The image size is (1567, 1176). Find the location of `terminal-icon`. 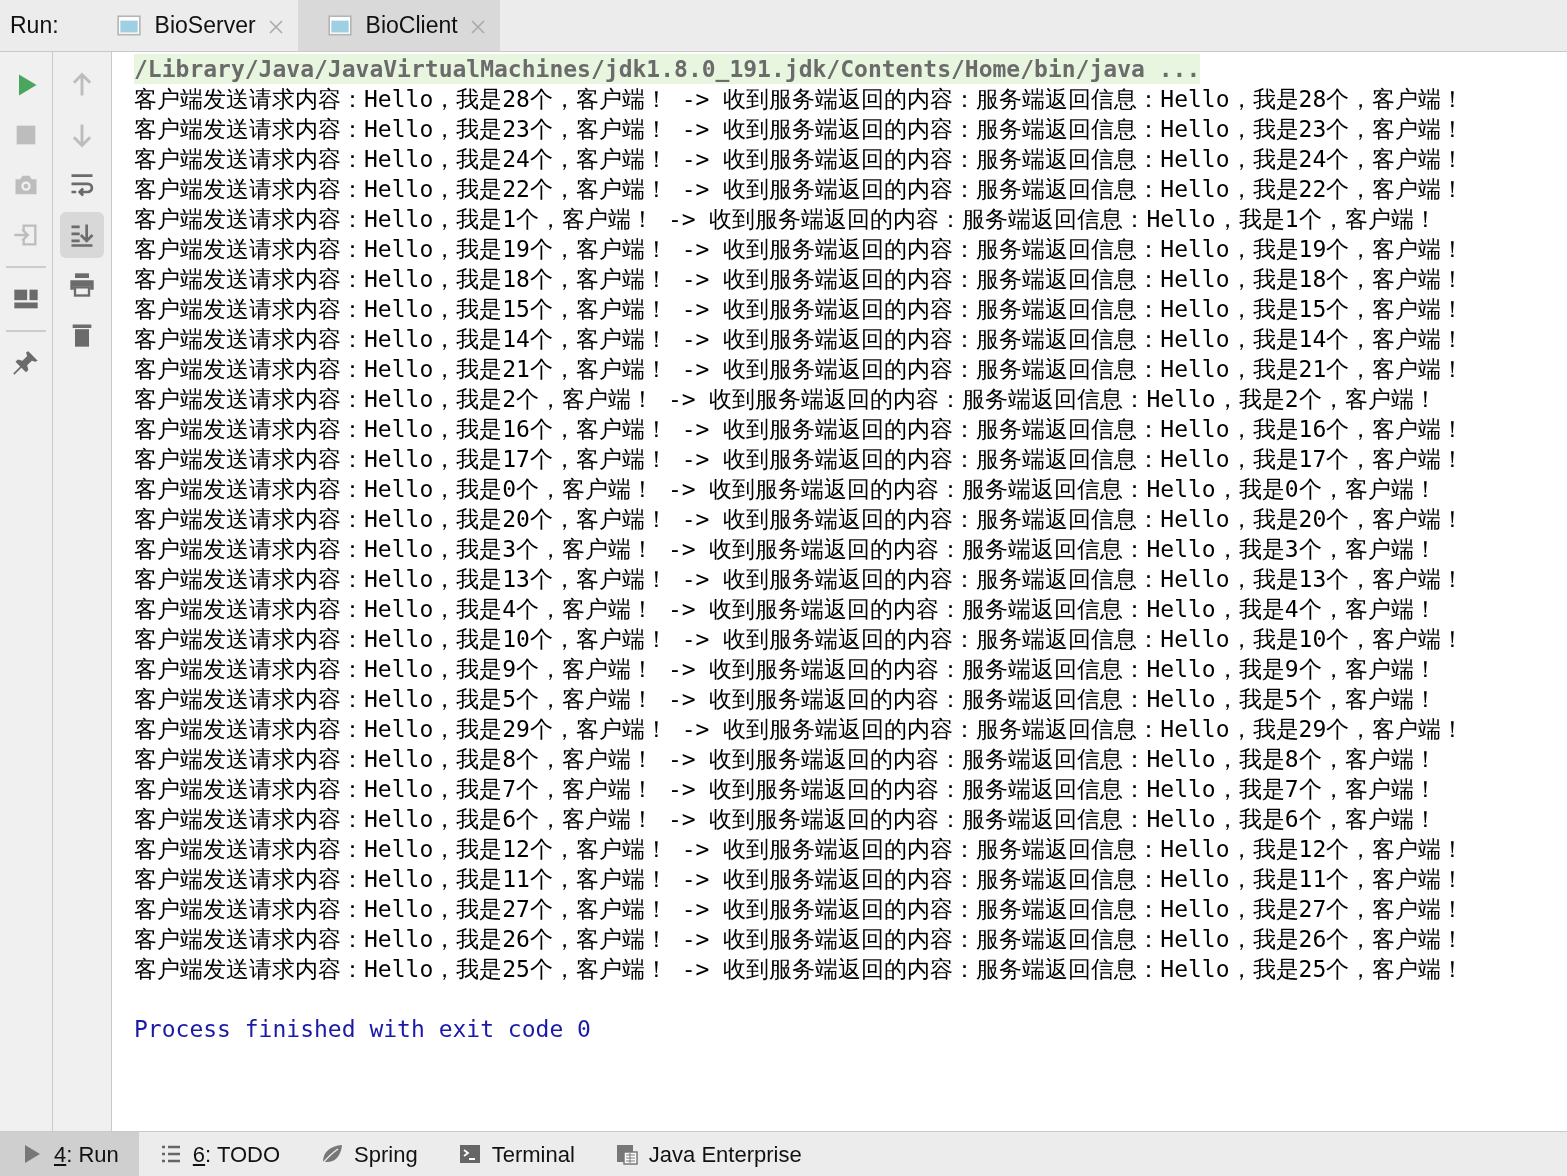

terminal-icon is located at coordinates (469, 1154).